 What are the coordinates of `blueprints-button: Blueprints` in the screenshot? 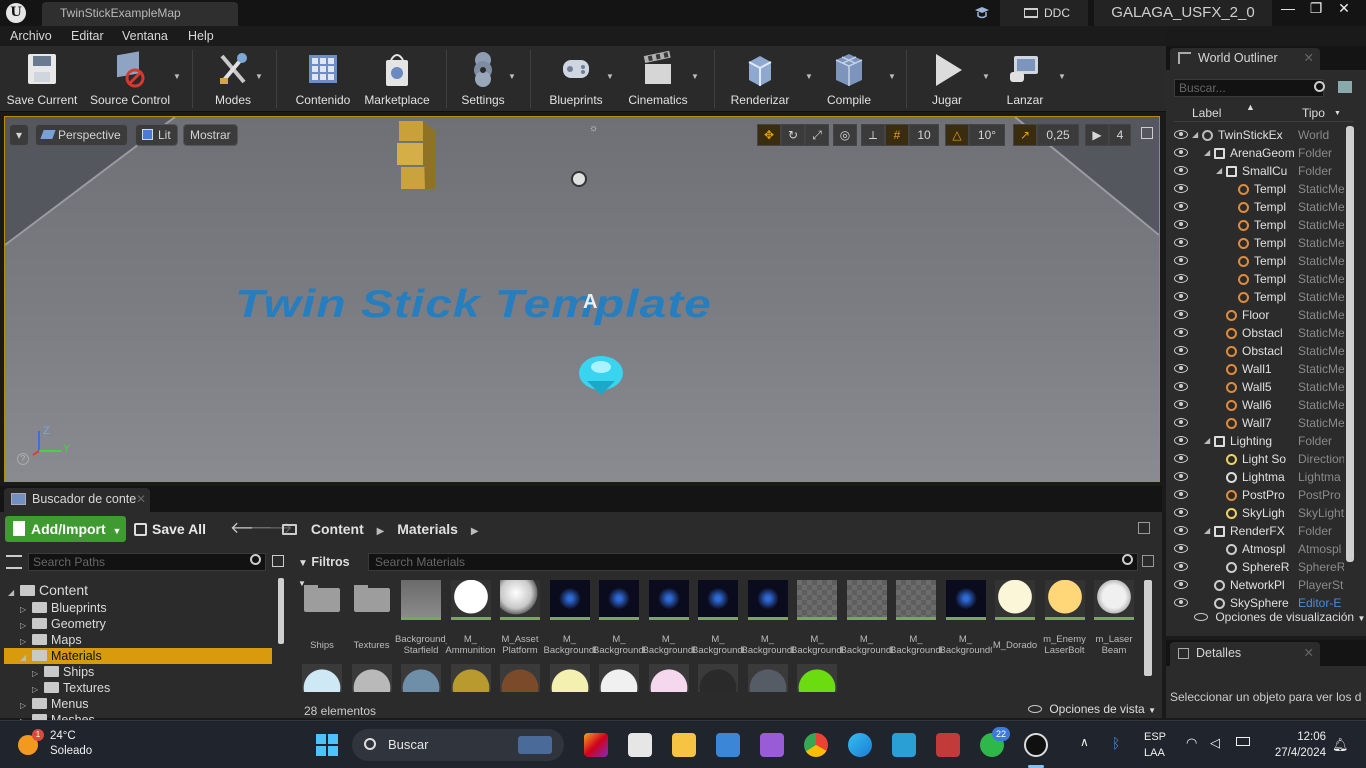 It's located at (576, 78).